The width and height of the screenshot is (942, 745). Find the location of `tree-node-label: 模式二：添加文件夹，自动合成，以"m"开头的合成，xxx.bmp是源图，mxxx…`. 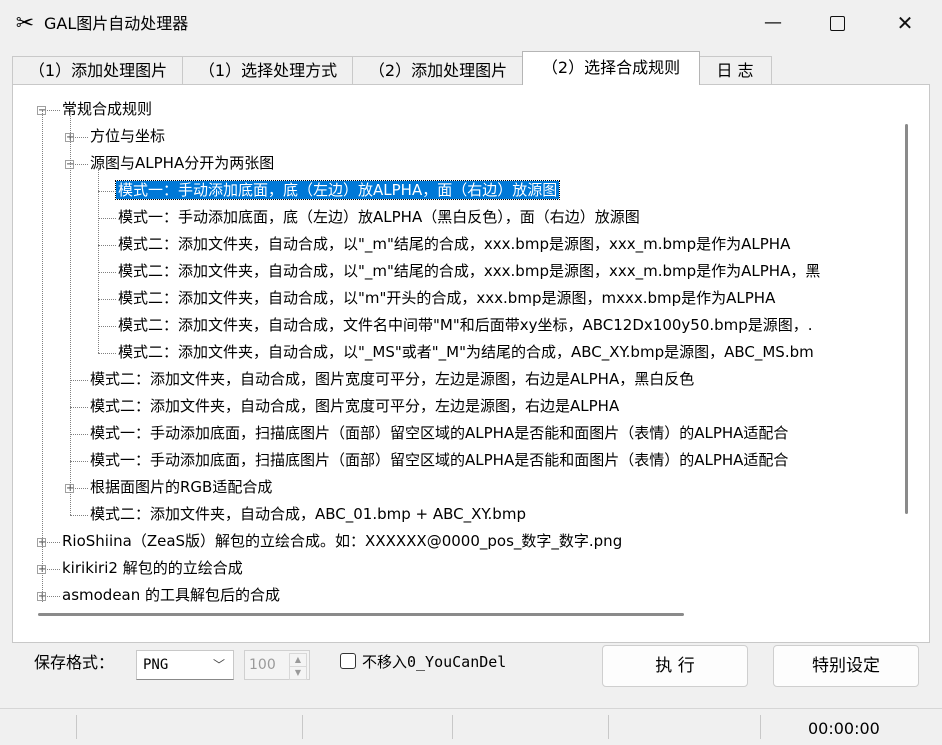

tree-node-label: 模式二：添加文件夹，自动合成，以"m"开头的合成，xxx.bmp是源图，mxxx… is located at coordinates (447, 298).